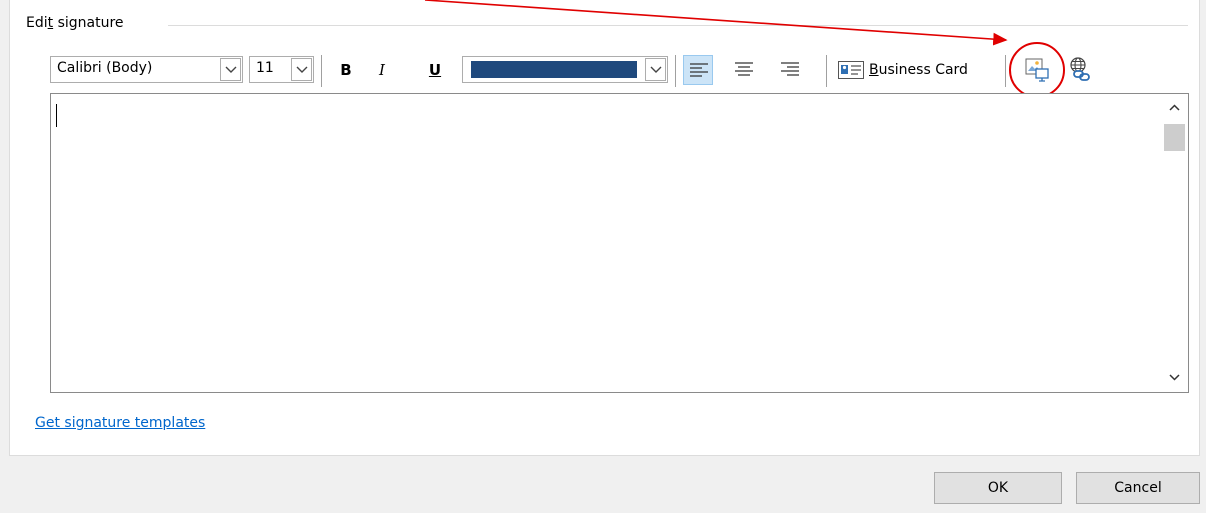 The height and width of the screenshot is (513, 1206). I want to click on annotation-circle, so click(1037, 70).